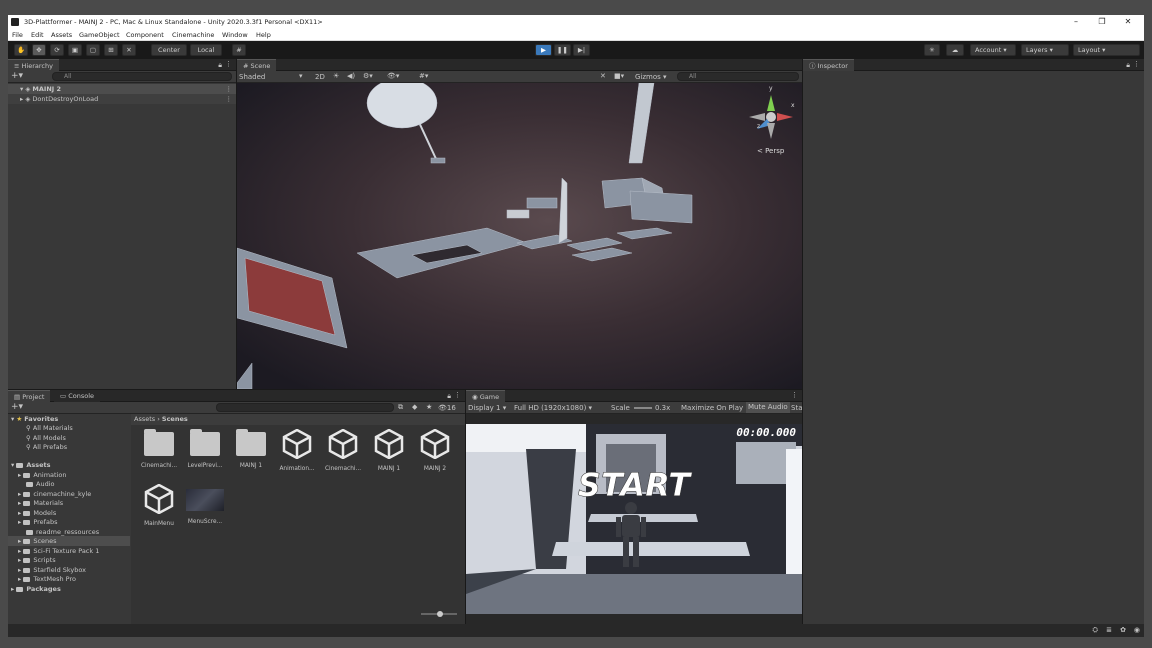 The width and height of the screenshot is (1152, 648). I want to click on scene-search-input: All, so click(738, 76).